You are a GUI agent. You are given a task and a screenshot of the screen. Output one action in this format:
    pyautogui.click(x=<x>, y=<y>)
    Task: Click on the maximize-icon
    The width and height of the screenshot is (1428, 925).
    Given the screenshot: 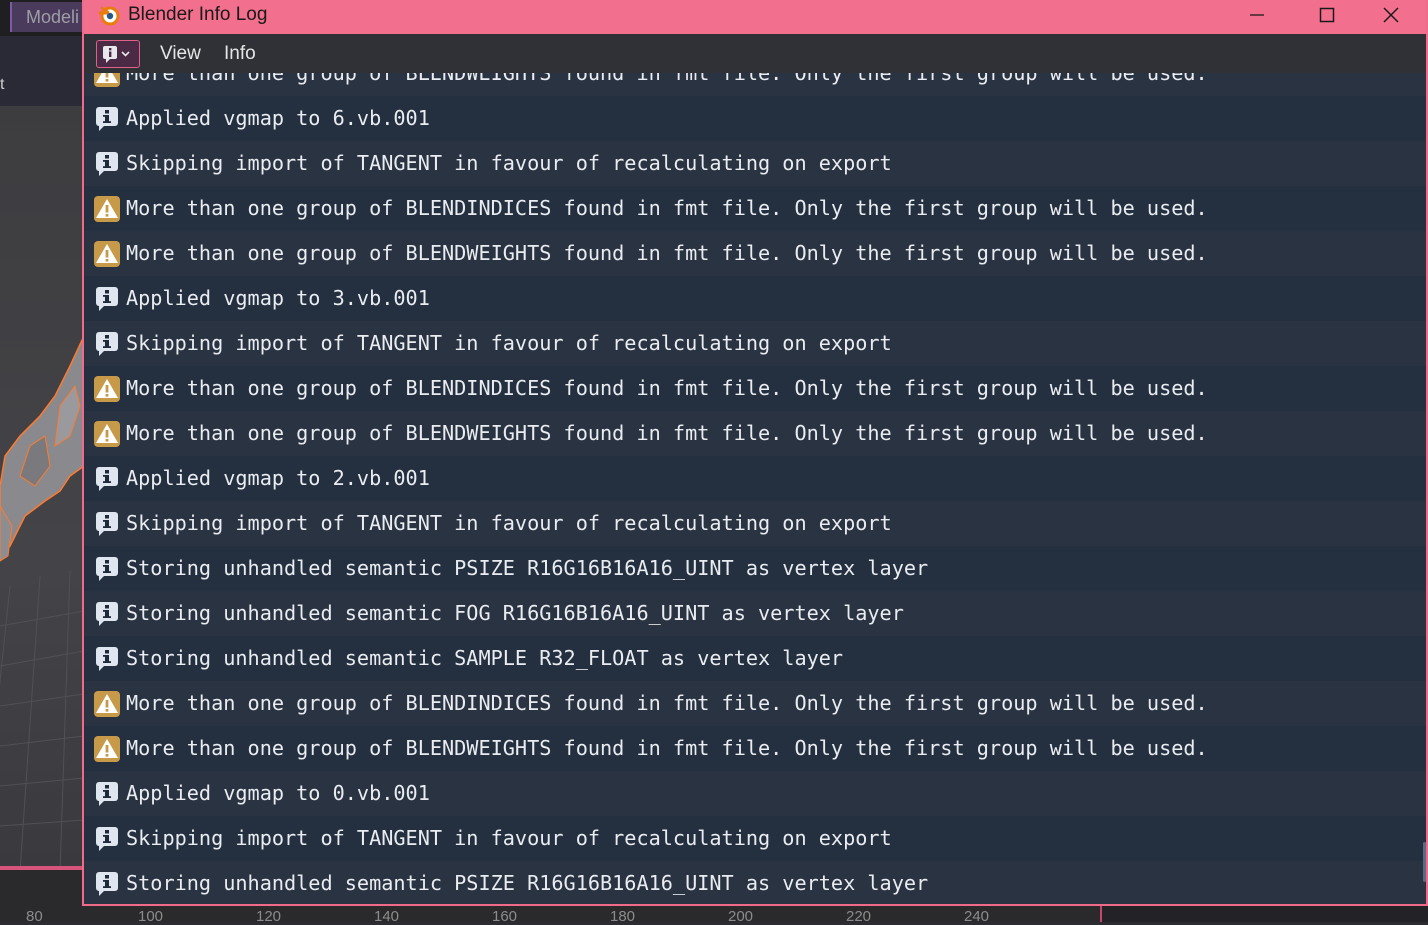 What is the action you would take?
    pyautogui.click(x=1327, y=15)
    